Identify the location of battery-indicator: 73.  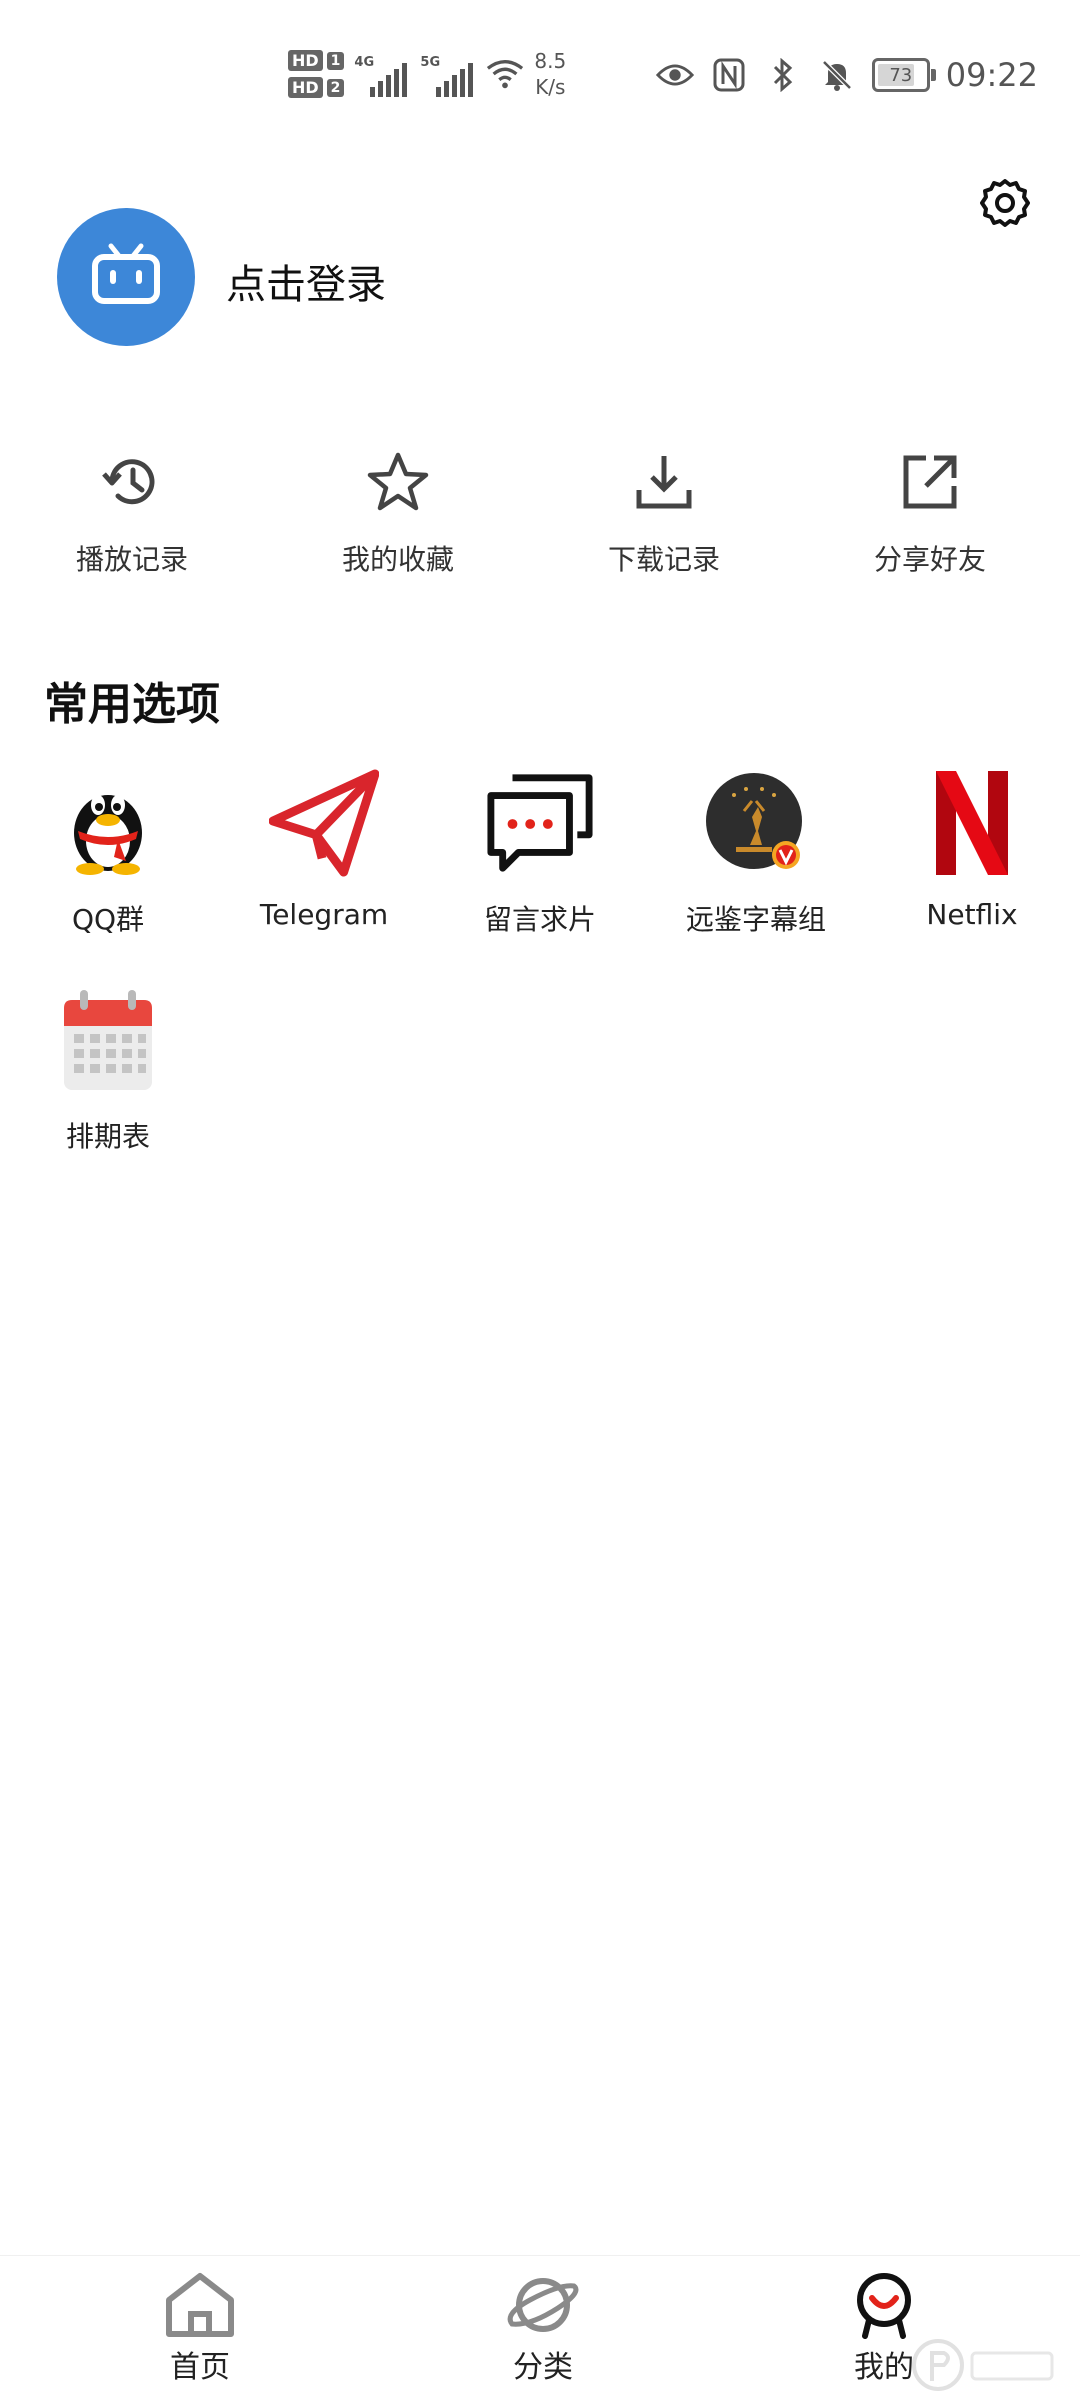
(903, 75).